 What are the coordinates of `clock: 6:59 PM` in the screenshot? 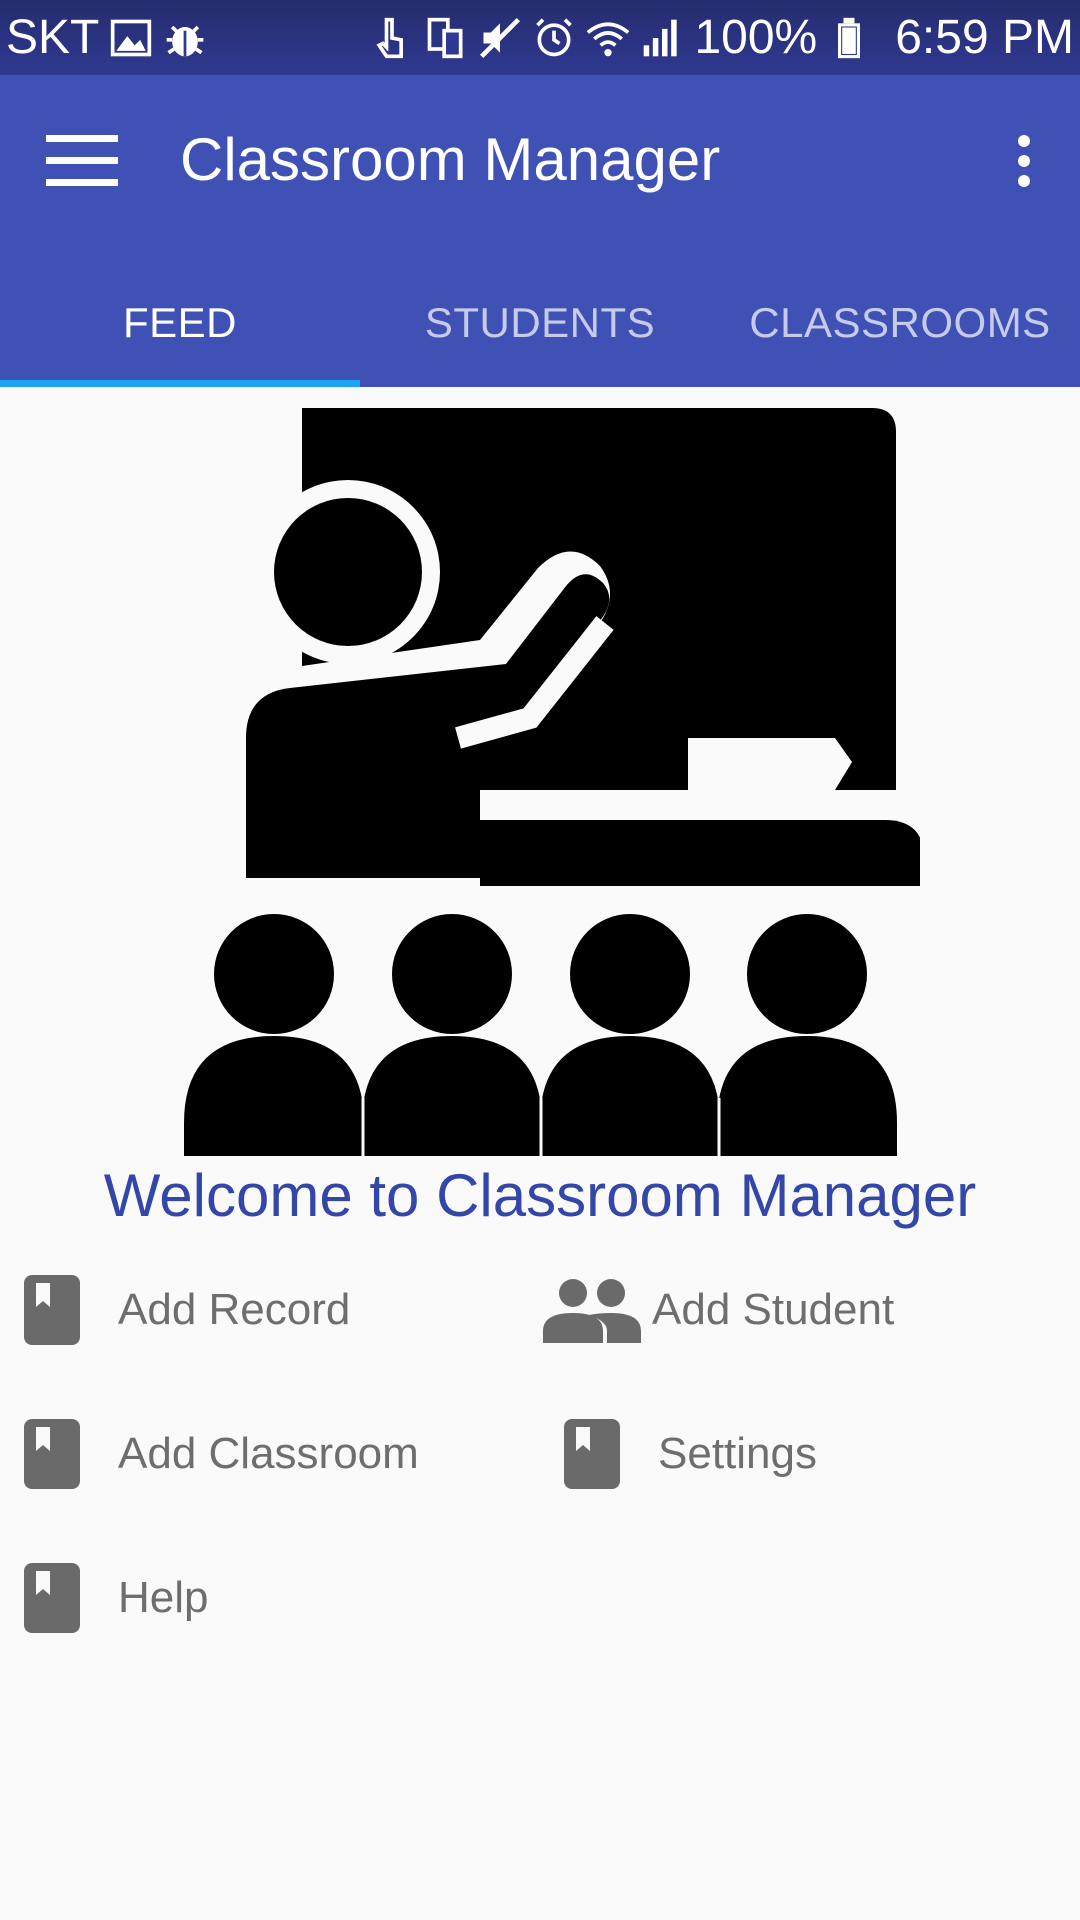 It's located at (984, 37).